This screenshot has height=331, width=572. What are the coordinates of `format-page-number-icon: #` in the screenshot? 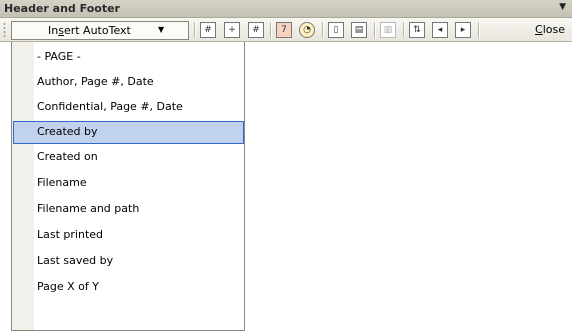 It's located at (256, 30).